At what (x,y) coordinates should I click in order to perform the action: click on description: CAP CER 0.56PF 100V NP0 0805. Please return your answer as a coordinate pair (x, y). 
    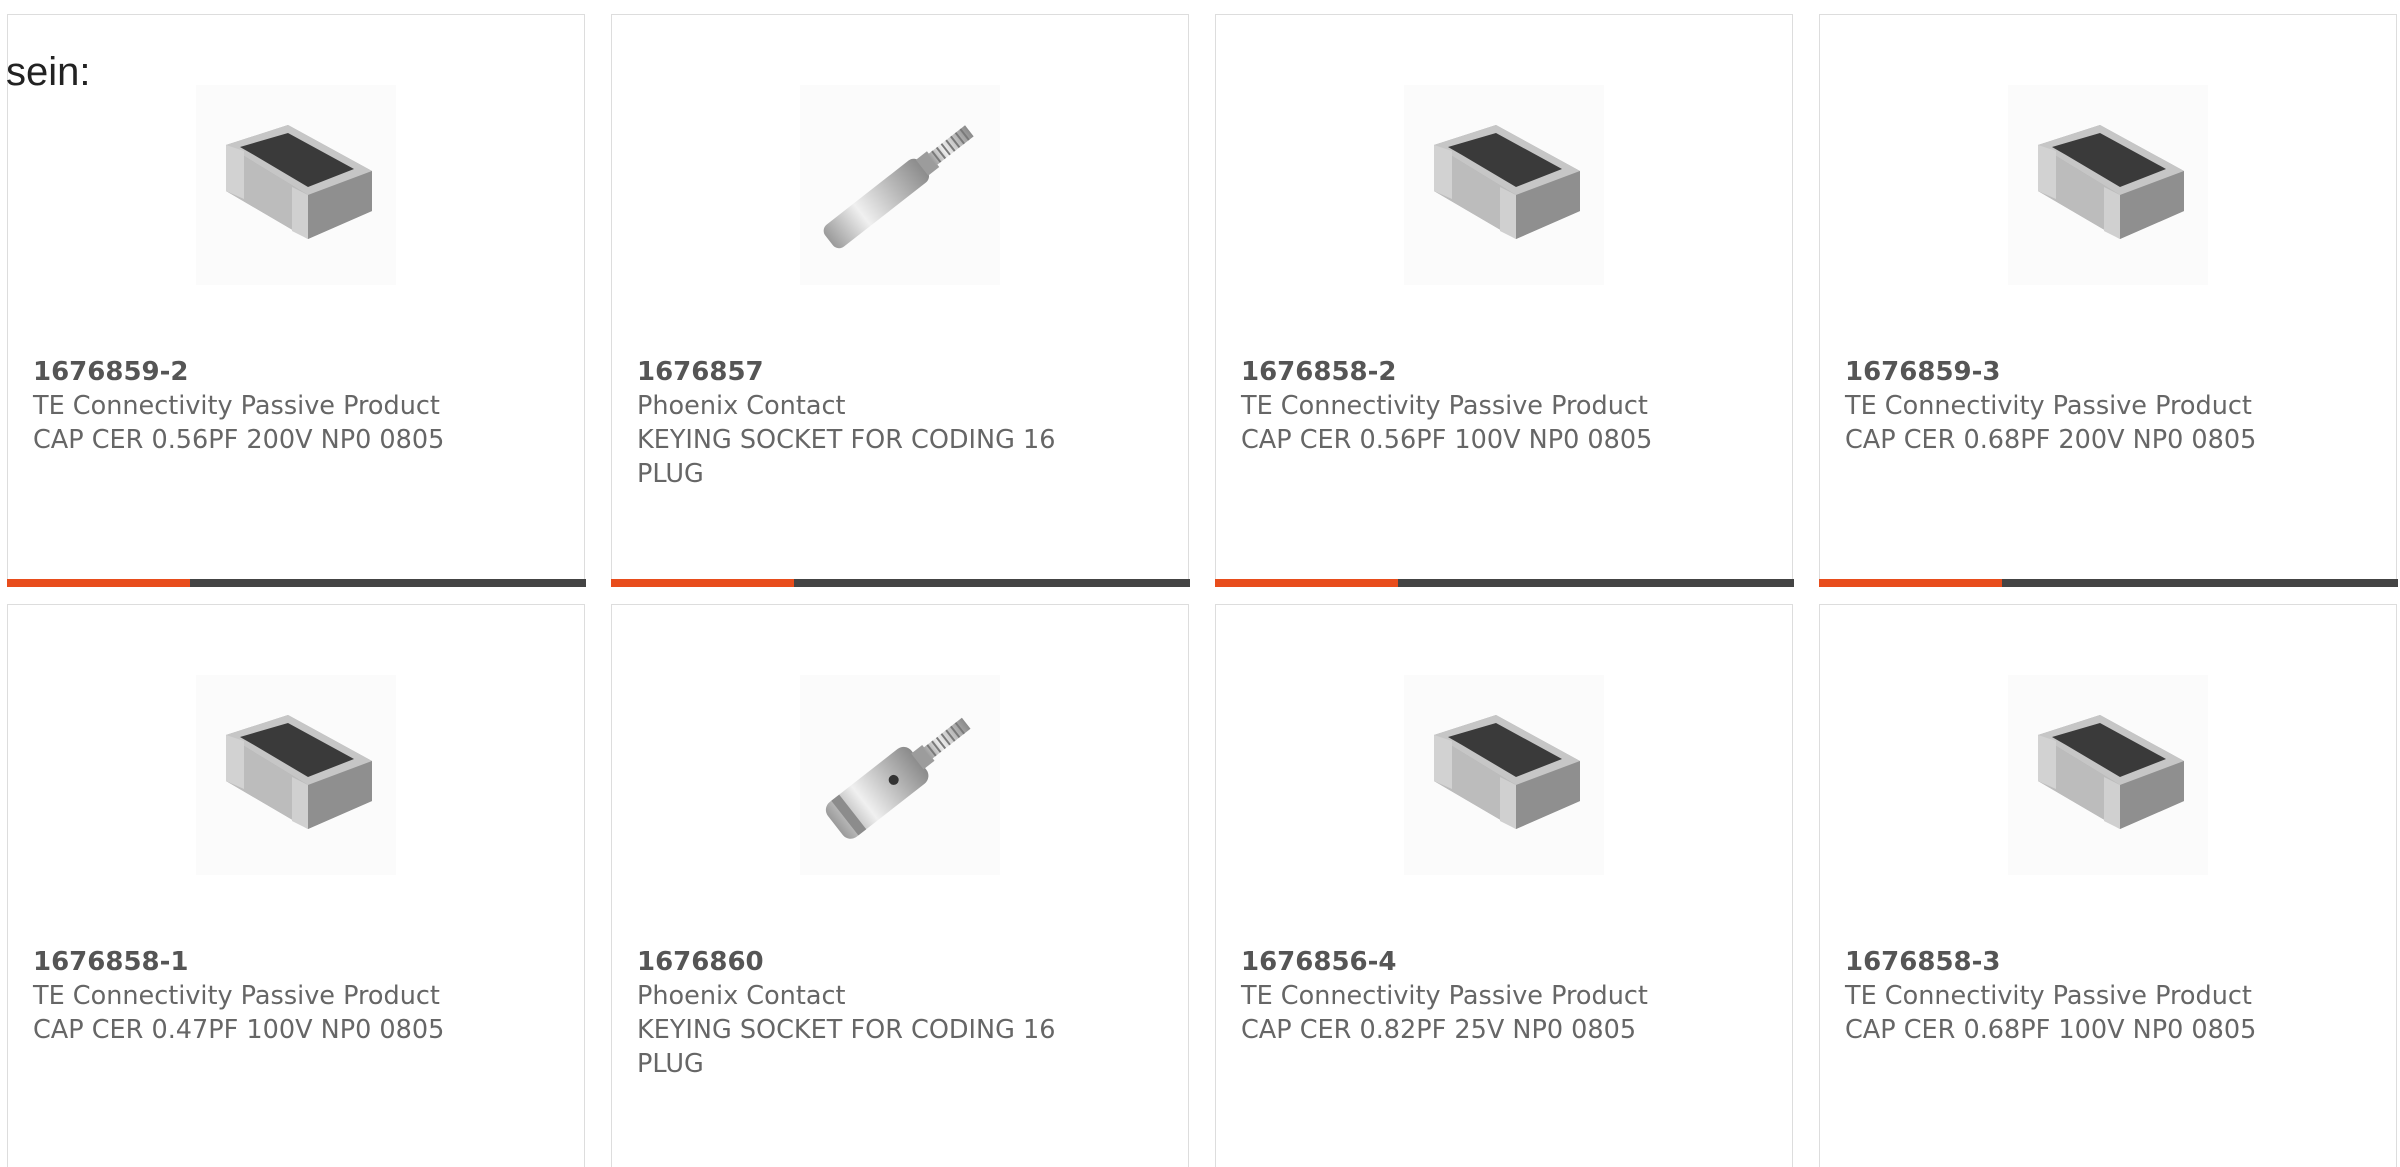
    Looking at the image, I should click on (1447, 440).